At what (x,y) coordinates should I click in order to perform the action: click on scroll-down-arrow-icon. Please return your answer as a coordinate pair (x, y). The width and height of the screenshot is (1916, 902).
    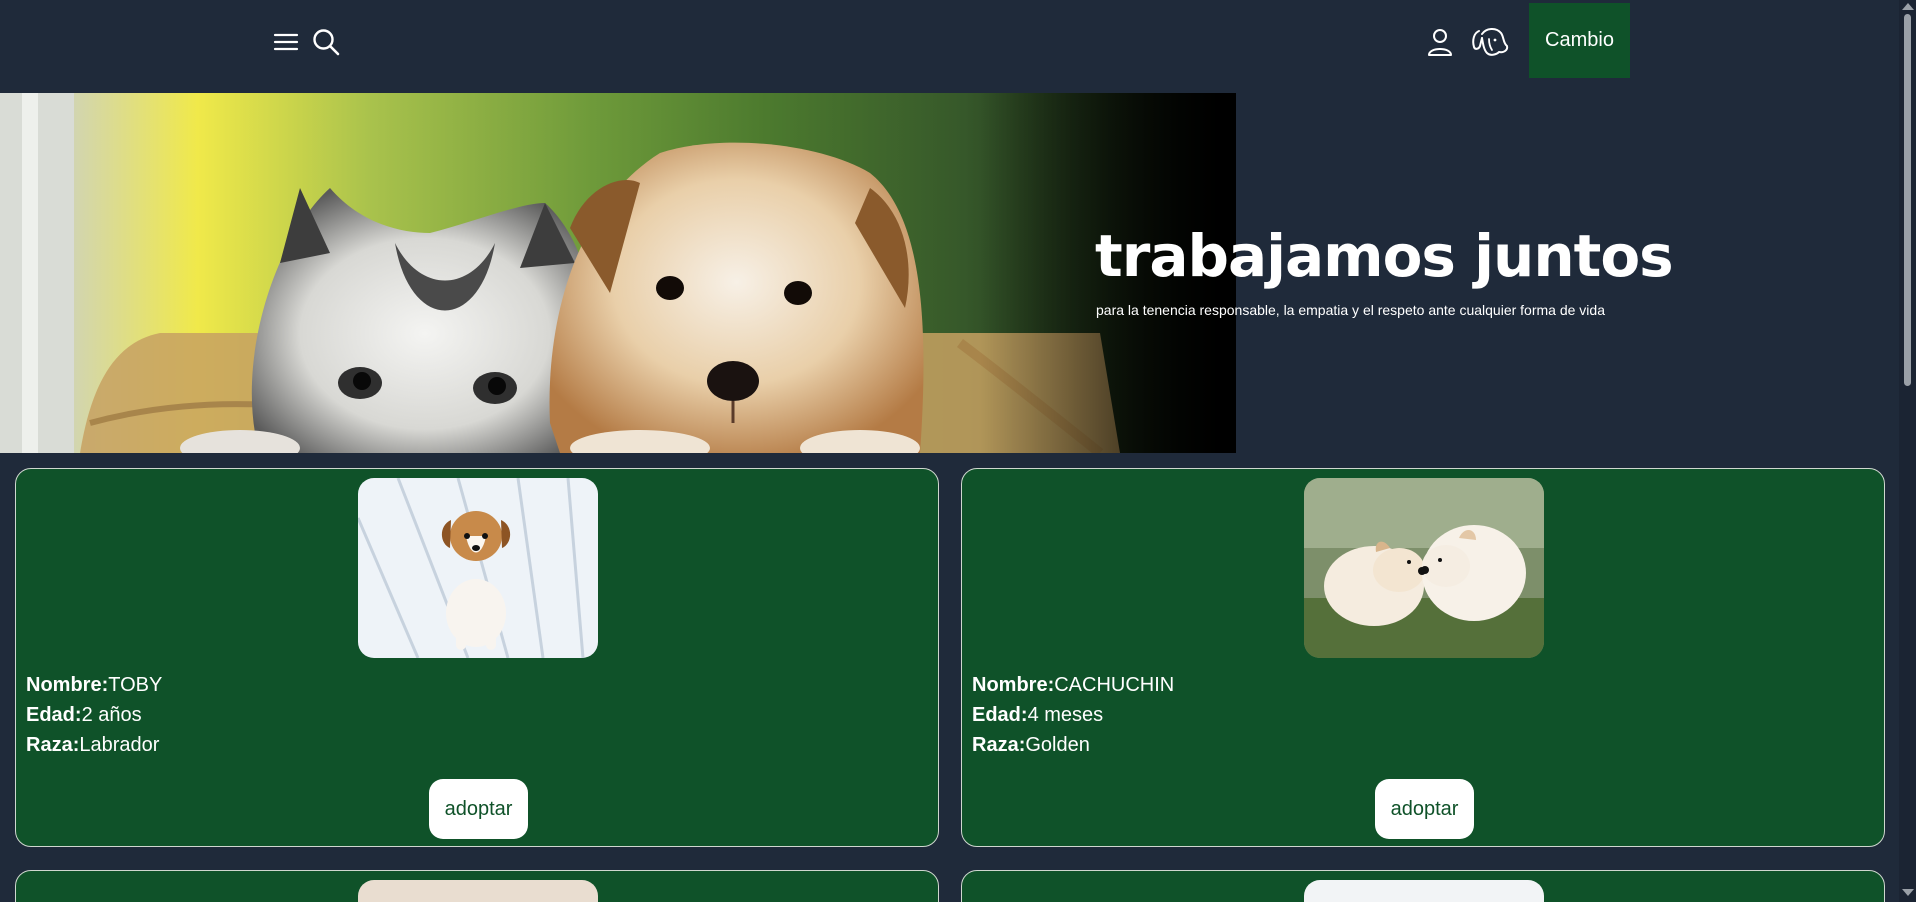
    Looking at the image, I should click on (1908, 892).